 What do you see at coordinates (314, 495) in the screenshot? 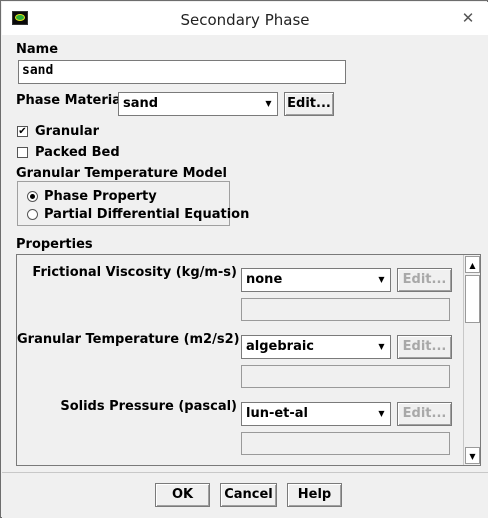
I see `help-button: Help` at bounding box center [314, 495].